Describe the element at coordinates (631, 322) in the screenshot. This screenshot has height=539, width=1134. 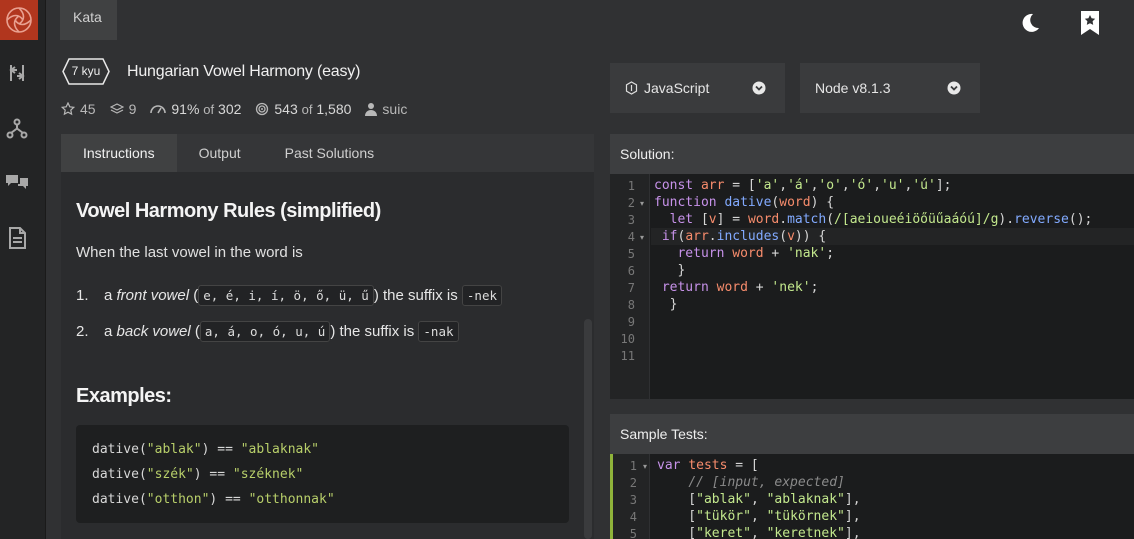
I see `line-number: 9` at that location.